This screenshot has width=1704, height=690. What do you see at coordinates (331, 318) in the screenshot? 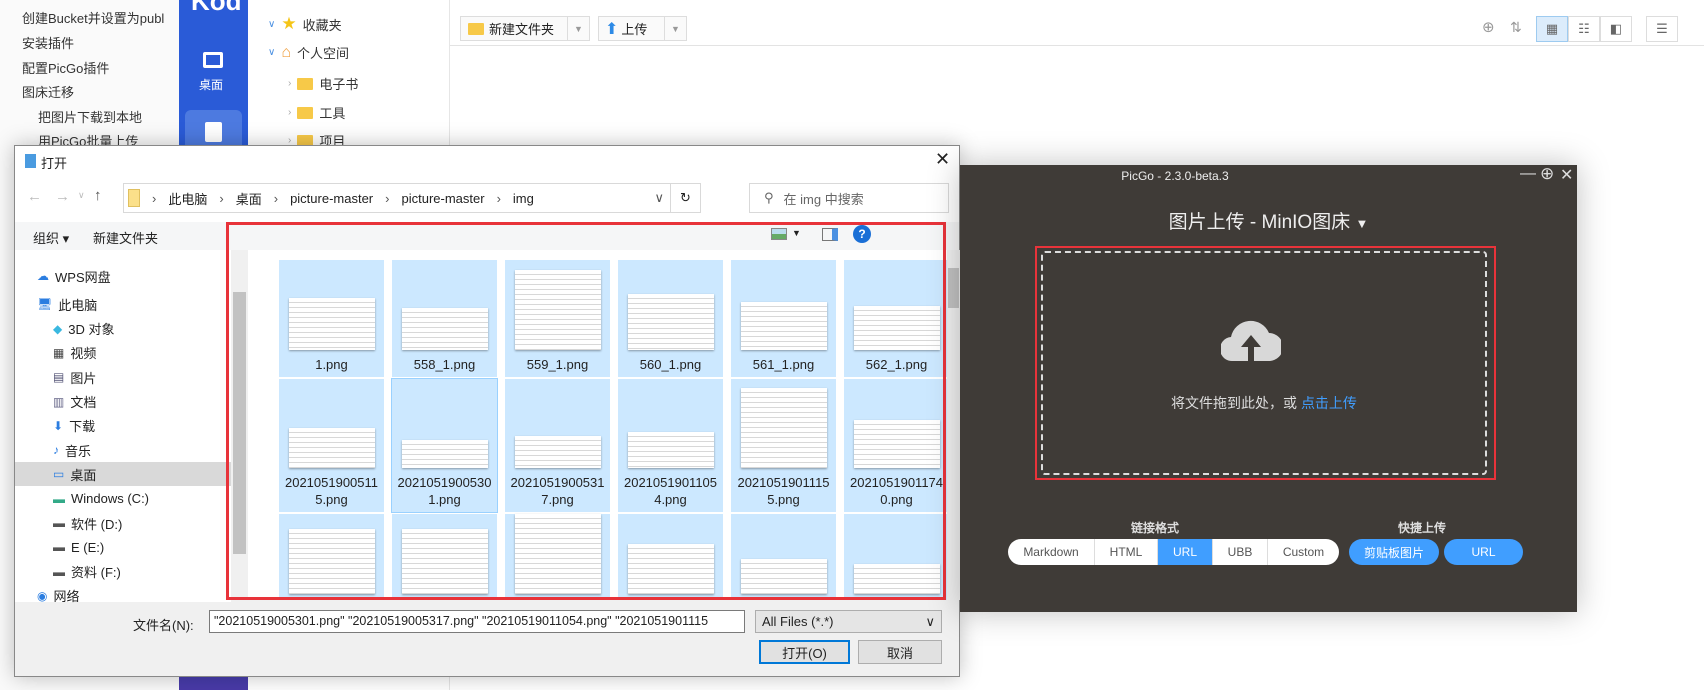
I see `file-tile: 1.png` at bounding box center [331, 318].